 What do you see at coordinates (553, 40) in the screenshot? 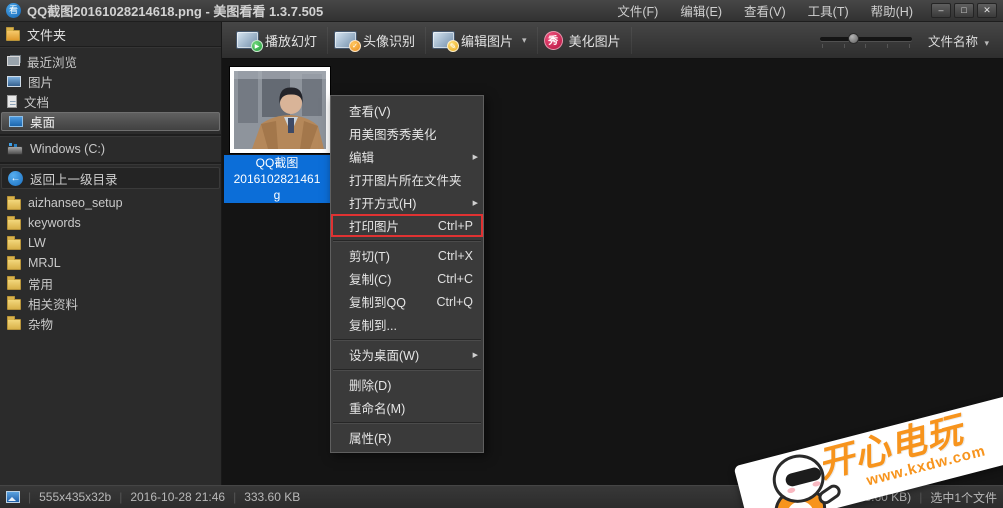
I see `beautify-xiu-icon: 秀` at bounding box center [553, 40].